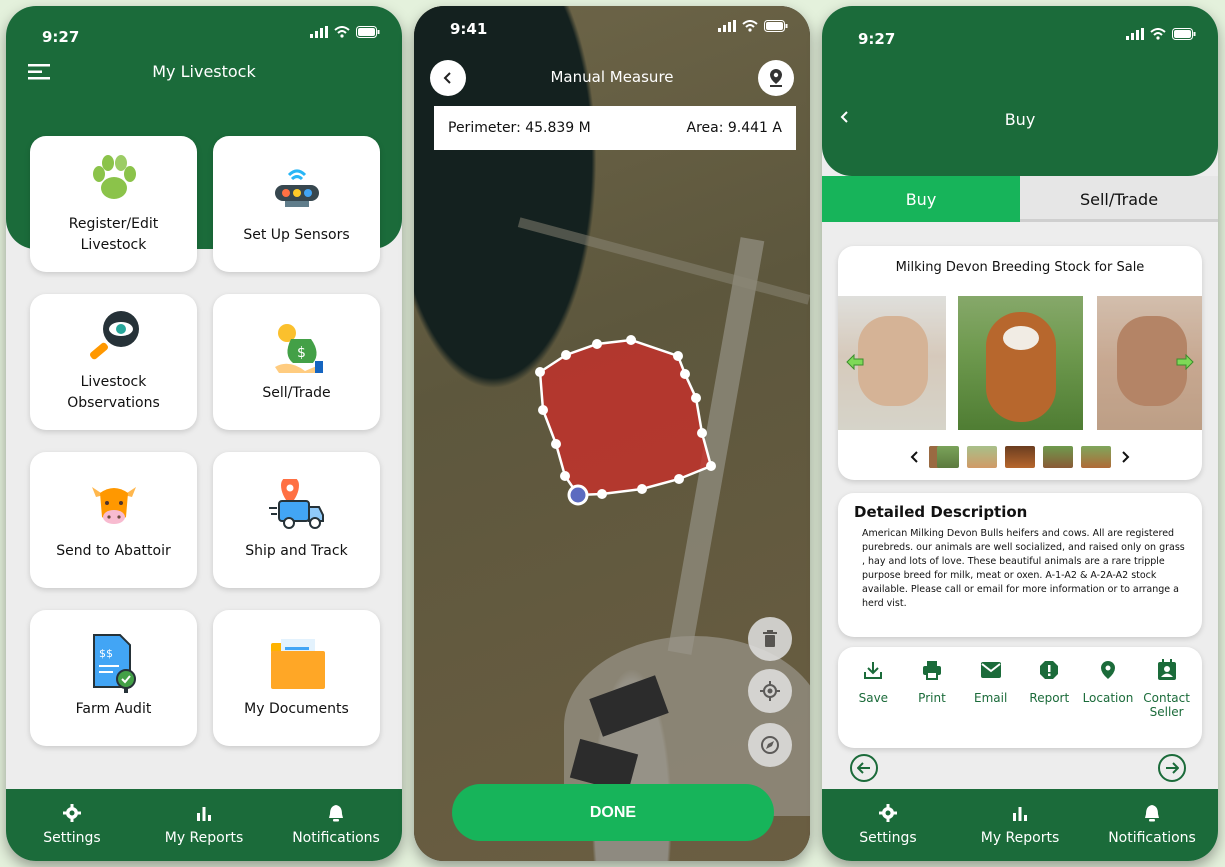  I want to click on tab-bar: Buy Sell/Trade, so click(1020, 199).